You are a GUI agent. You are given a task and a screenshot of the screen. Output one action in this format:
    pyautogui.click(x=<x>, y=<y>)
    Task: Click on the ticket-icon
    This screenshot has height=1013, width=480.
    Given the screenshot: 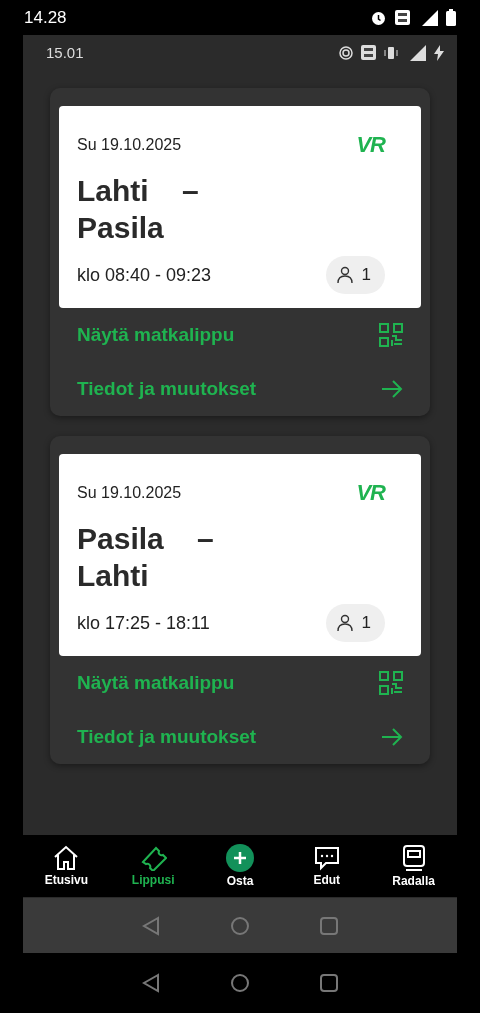 What is the action you would take?
    pyautogui.click(x=153, y=858)
    